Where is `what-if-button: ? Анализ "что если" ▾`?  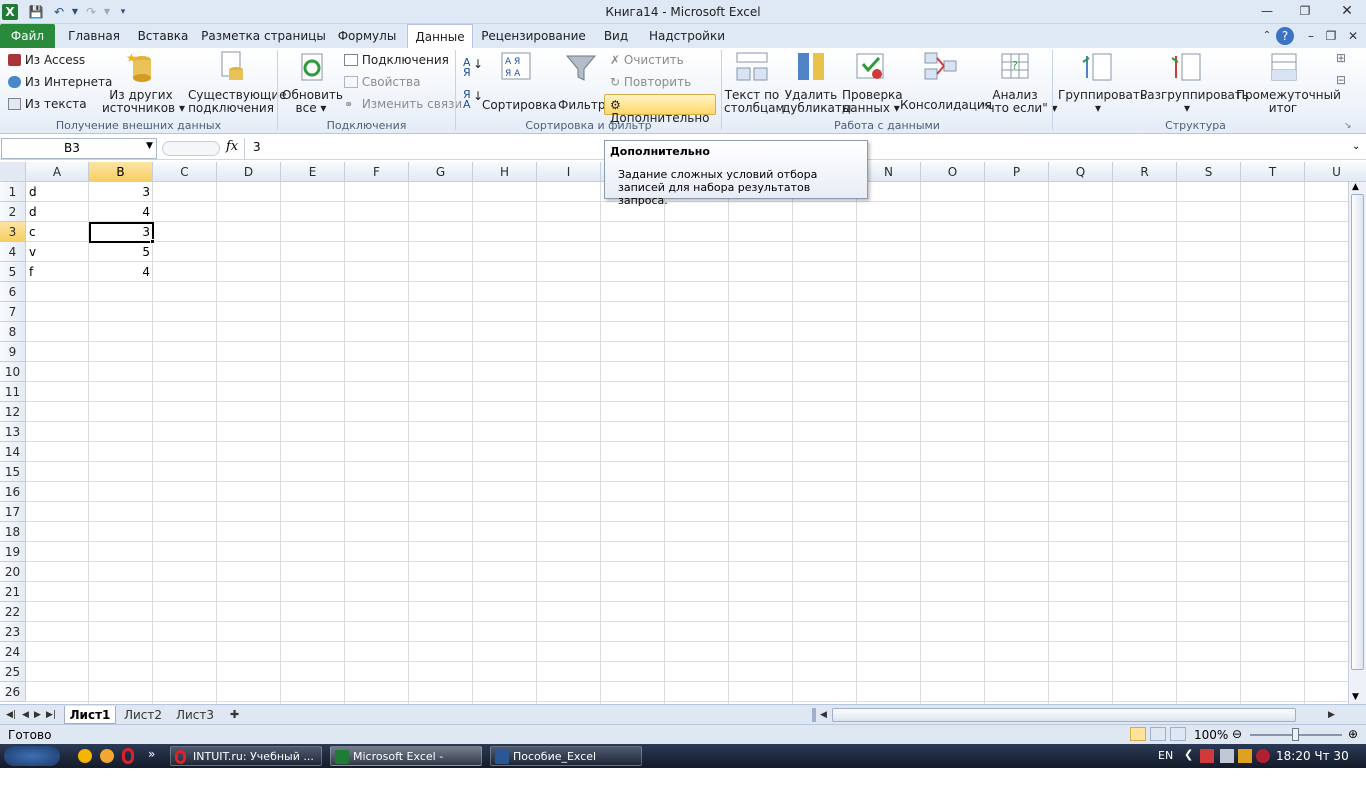 what-if-button: ? Анализ "что если" ▾ is located at coordinates (1020, 82).